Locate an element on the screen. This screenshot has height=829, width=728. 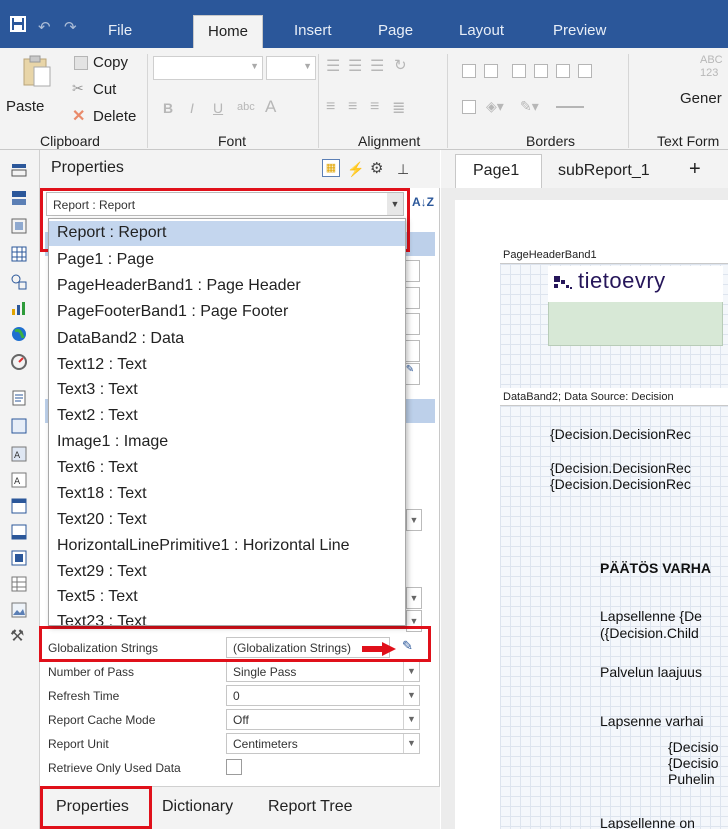
align-center-icon: ≡ is located at coordinates (352, 107).